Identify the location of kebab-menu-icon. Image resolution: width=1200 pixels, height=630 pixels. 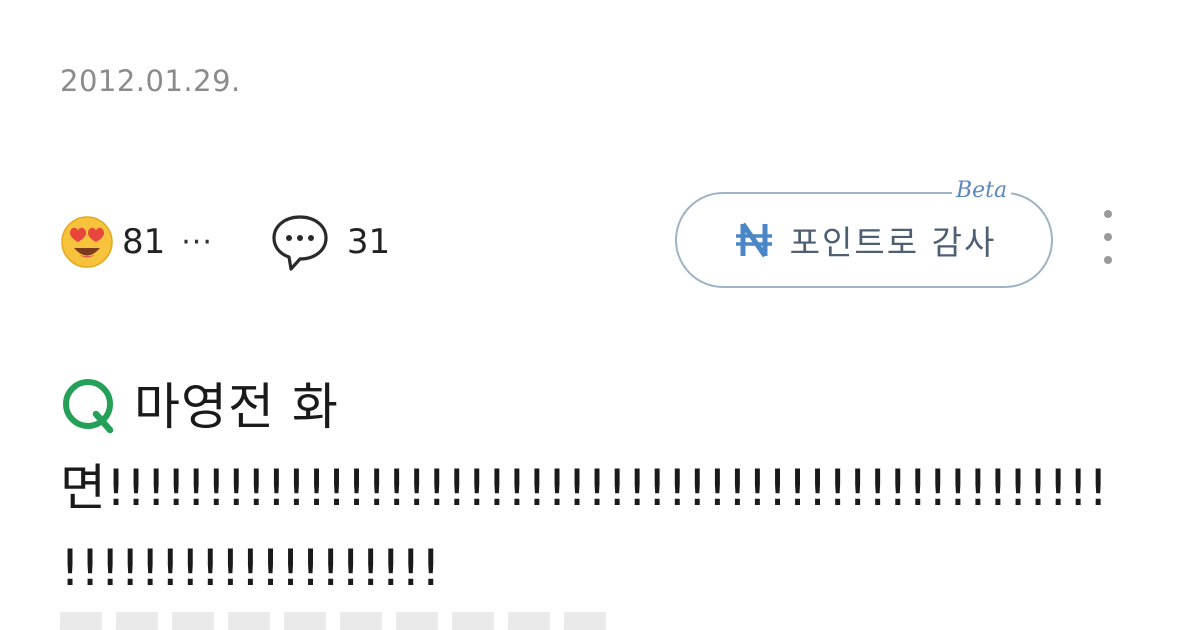
(1108, 243).